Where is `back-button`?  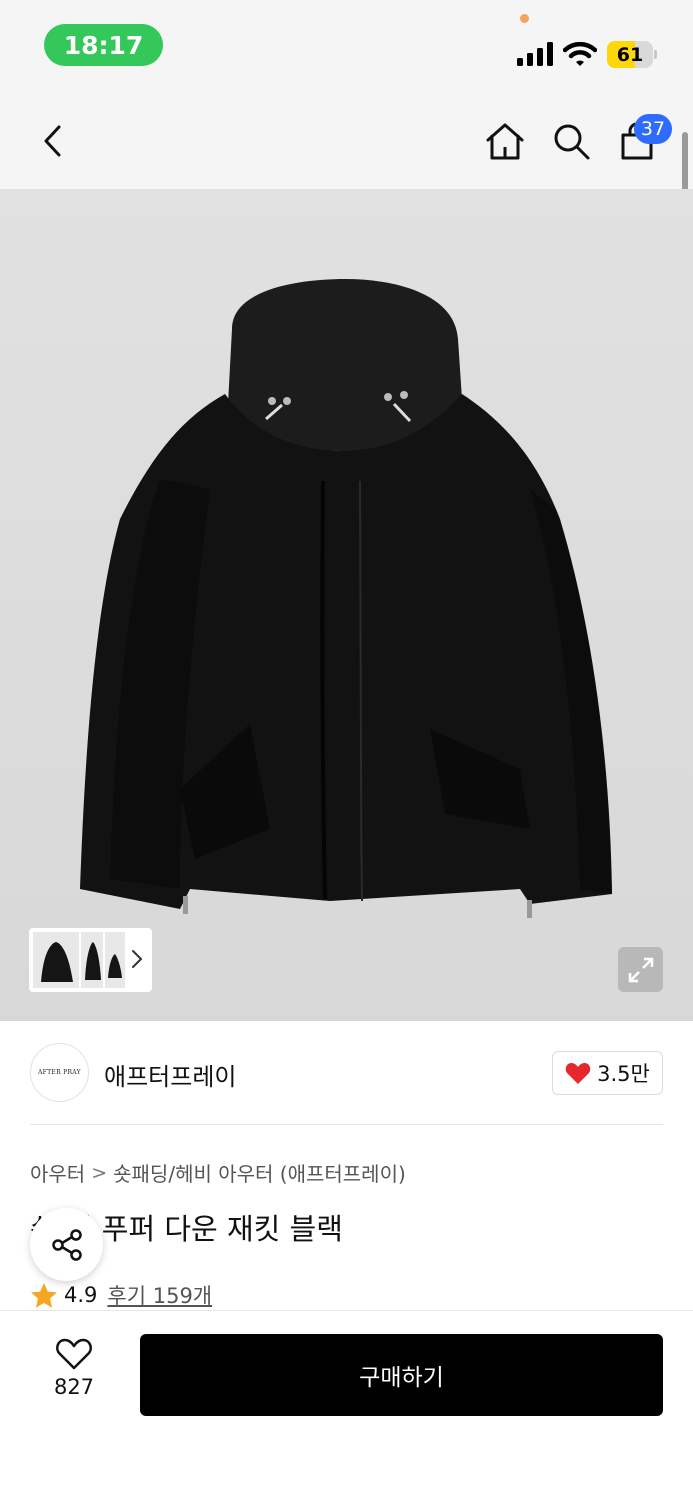 back-button is located at coordinates (53, 141).